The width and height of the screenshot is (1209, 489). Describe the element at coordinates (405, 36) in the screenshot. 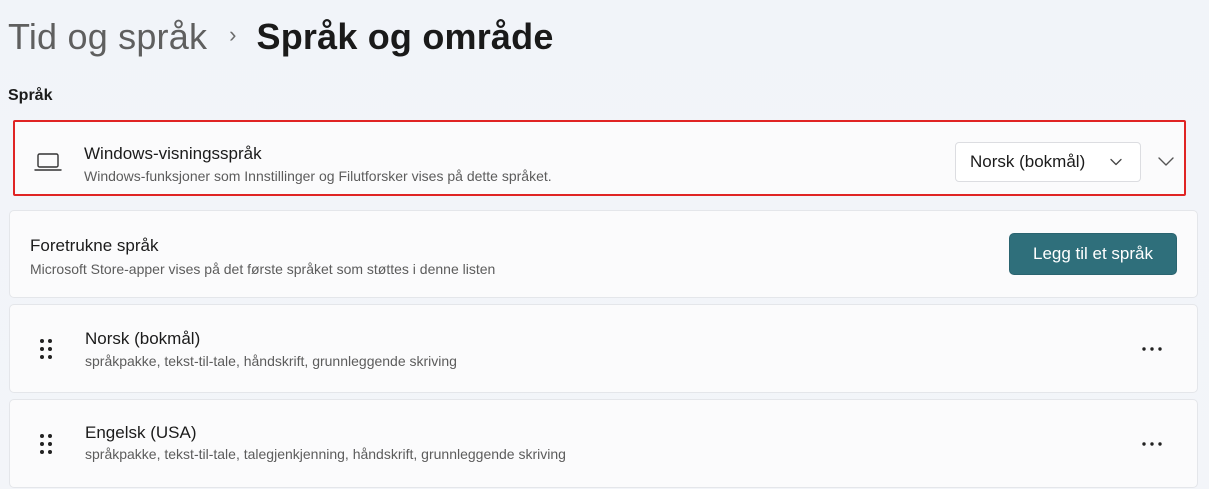

I see `page-title: Språk og område` at that location.